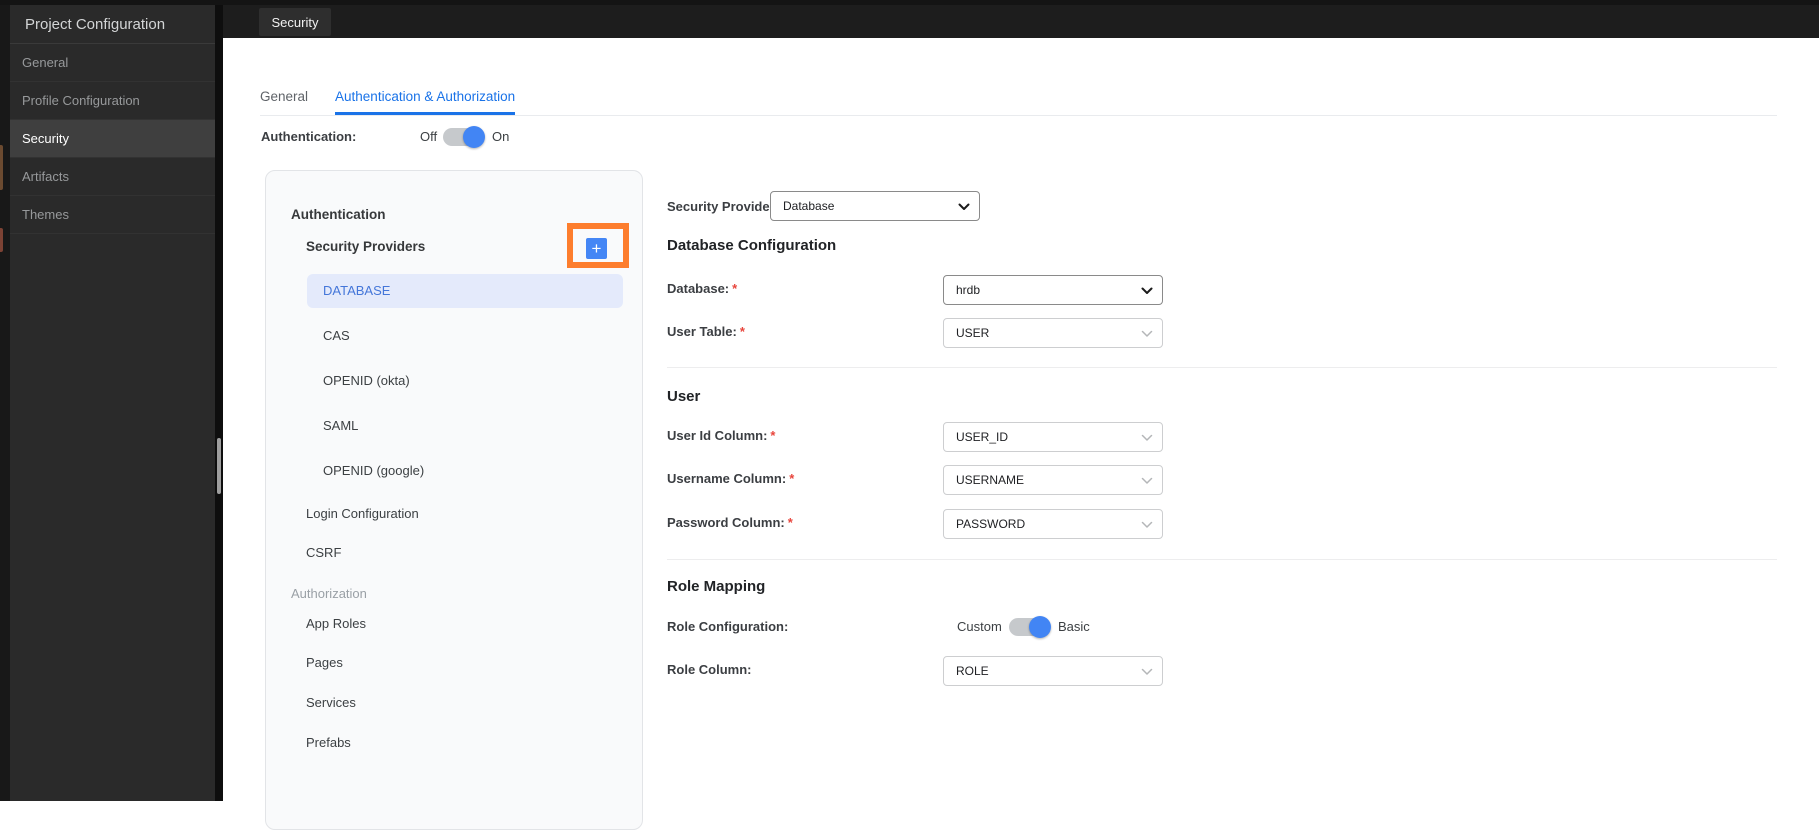 The width and height of the screenshot is (1819, 830). What do you see at coordinates (362, 513) in the screenshot?
I see `tree-item-login-configuration: Login Configuration` at bounding box center [362, 513].